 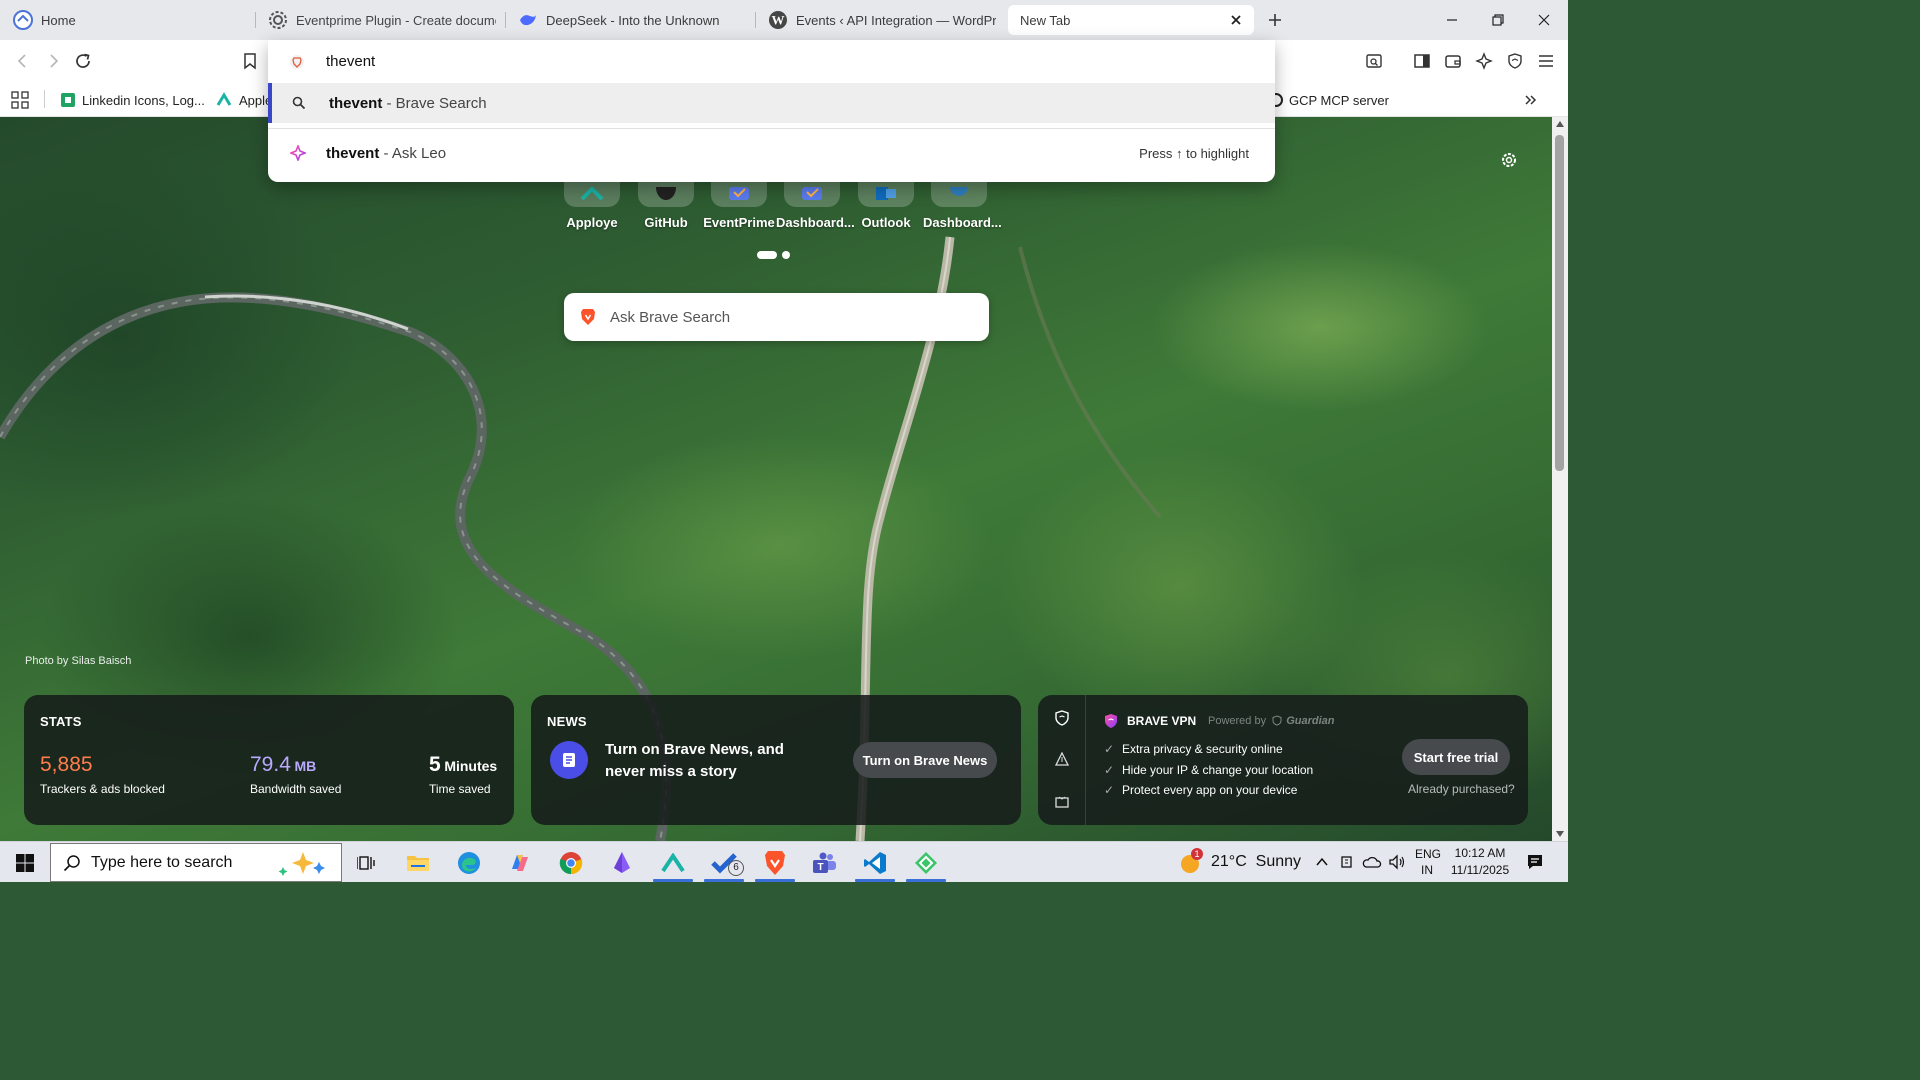 What do you see at coordinates (1452, 20) in the screenshot?
I see `minimize-button` at bounding box center [1452, 20].